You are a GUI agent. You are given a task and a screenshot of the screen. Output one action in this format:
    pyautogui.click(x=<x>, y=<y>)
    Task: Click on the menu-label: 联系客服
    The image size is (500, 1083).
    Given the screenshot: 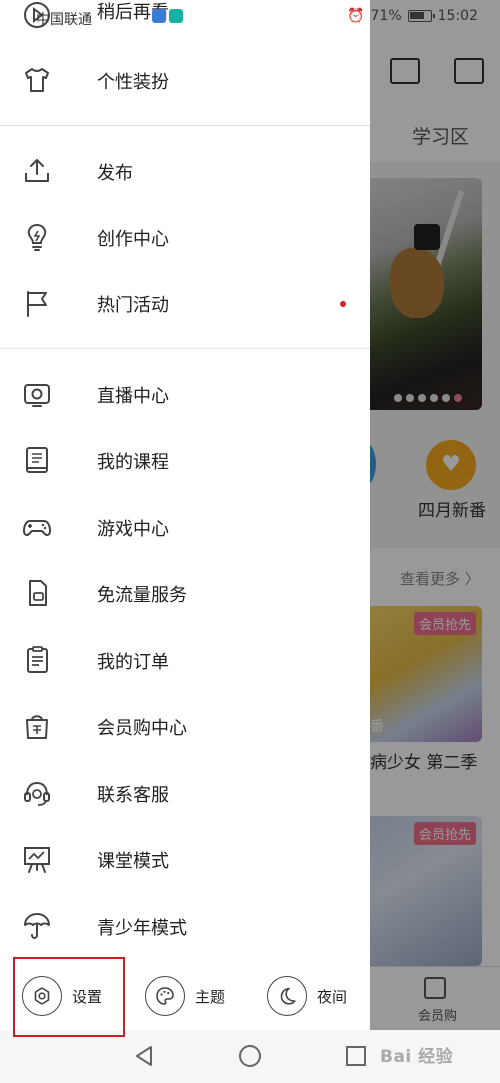 What is the action you would take?
    pyautogui.click(x=133, y=795)
    